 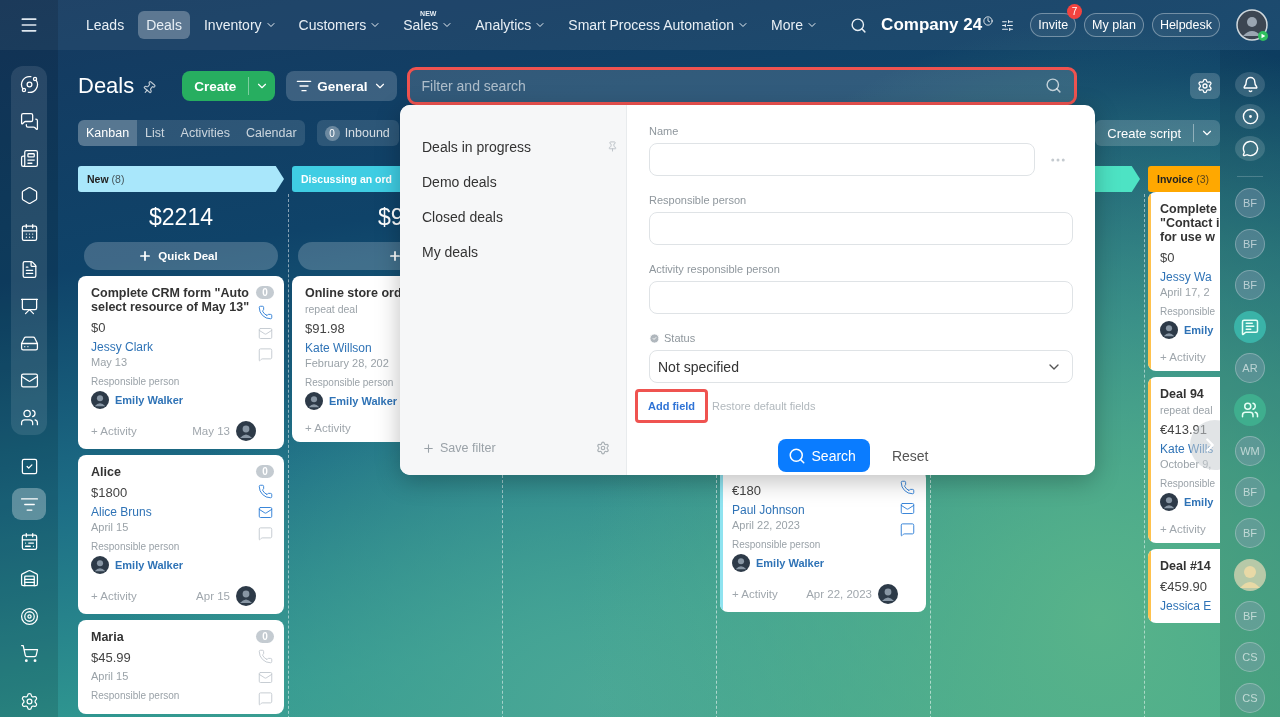 What do you see at coordinates (1075, 11) in the screenshot?
I see `count-badge: 7` at bounding box center [1075, 11].